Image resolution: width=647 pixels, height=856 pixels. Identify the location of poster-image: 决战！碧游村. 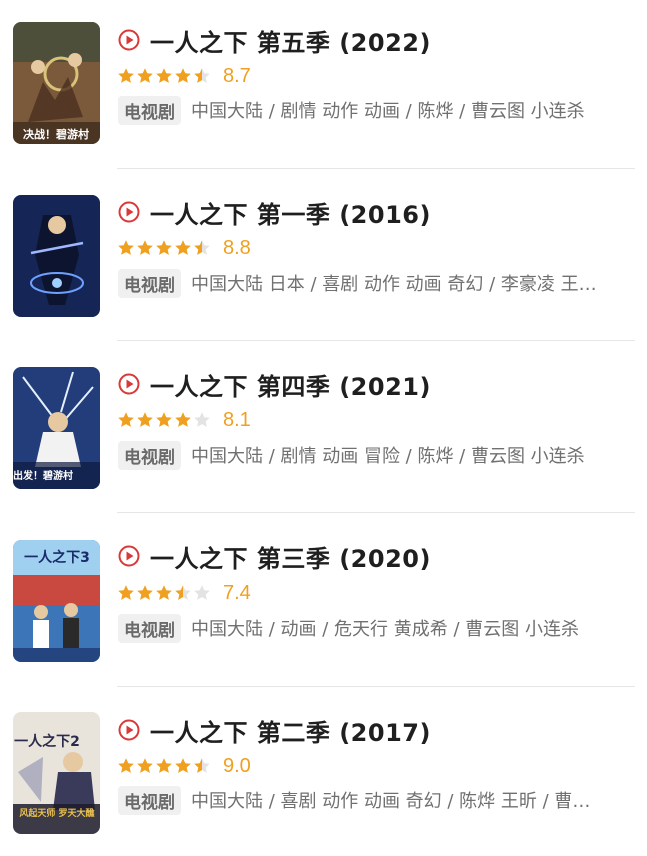
(56, 83).